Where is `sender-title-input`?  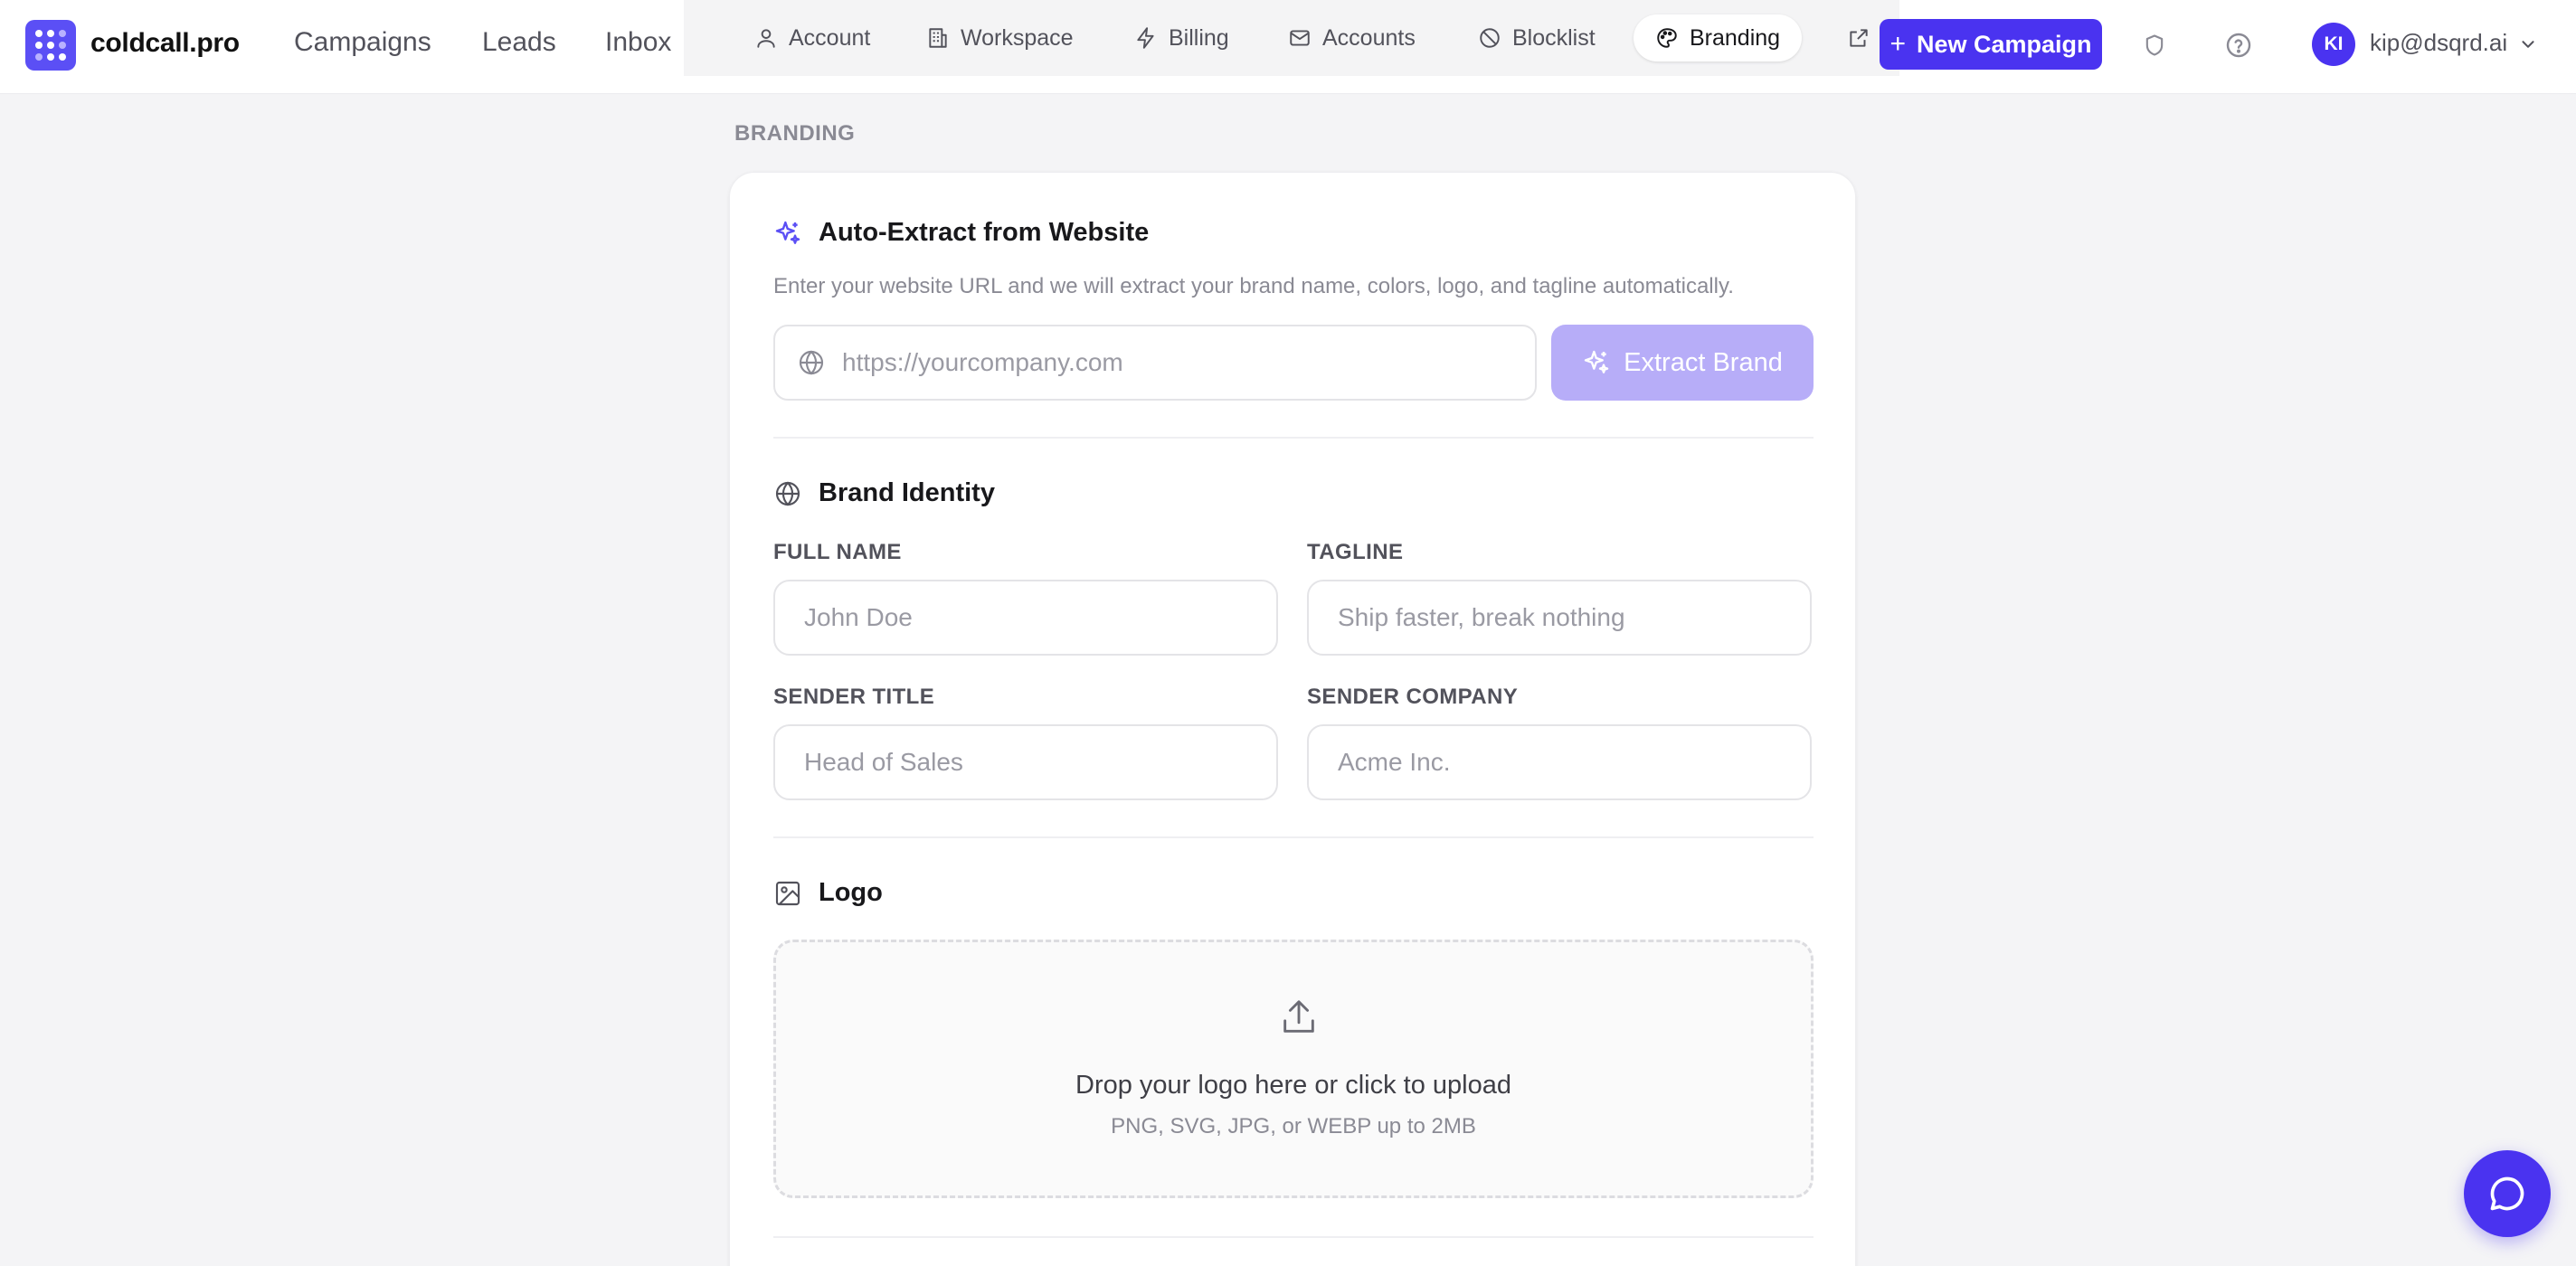
sender-title-input is located at coordinates (1025, 762).